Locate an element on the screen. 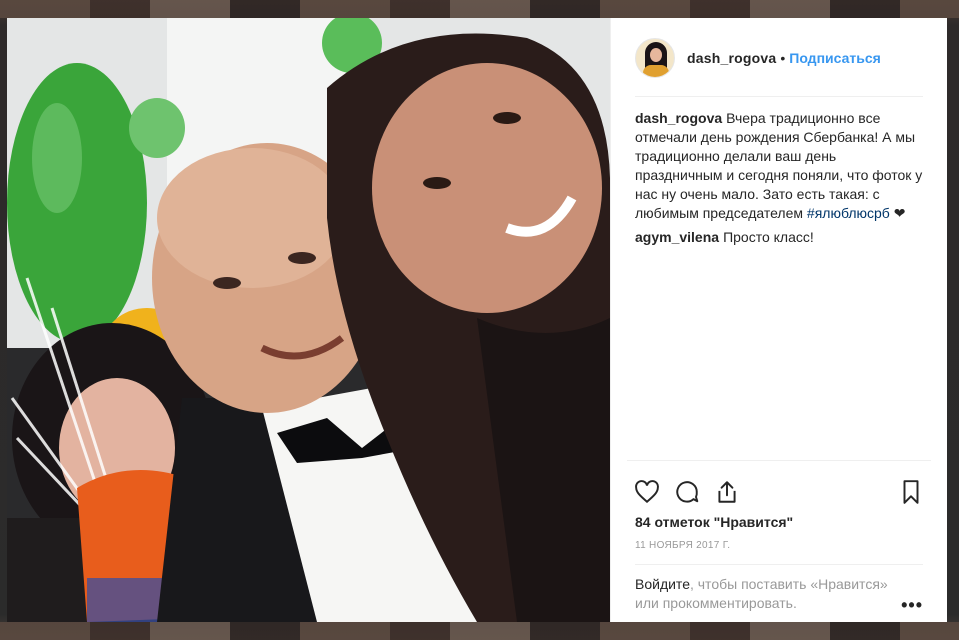 The width and height of the screenshot is (959, 640). follow-button: Подписаться is located at coordinates (835, 58).